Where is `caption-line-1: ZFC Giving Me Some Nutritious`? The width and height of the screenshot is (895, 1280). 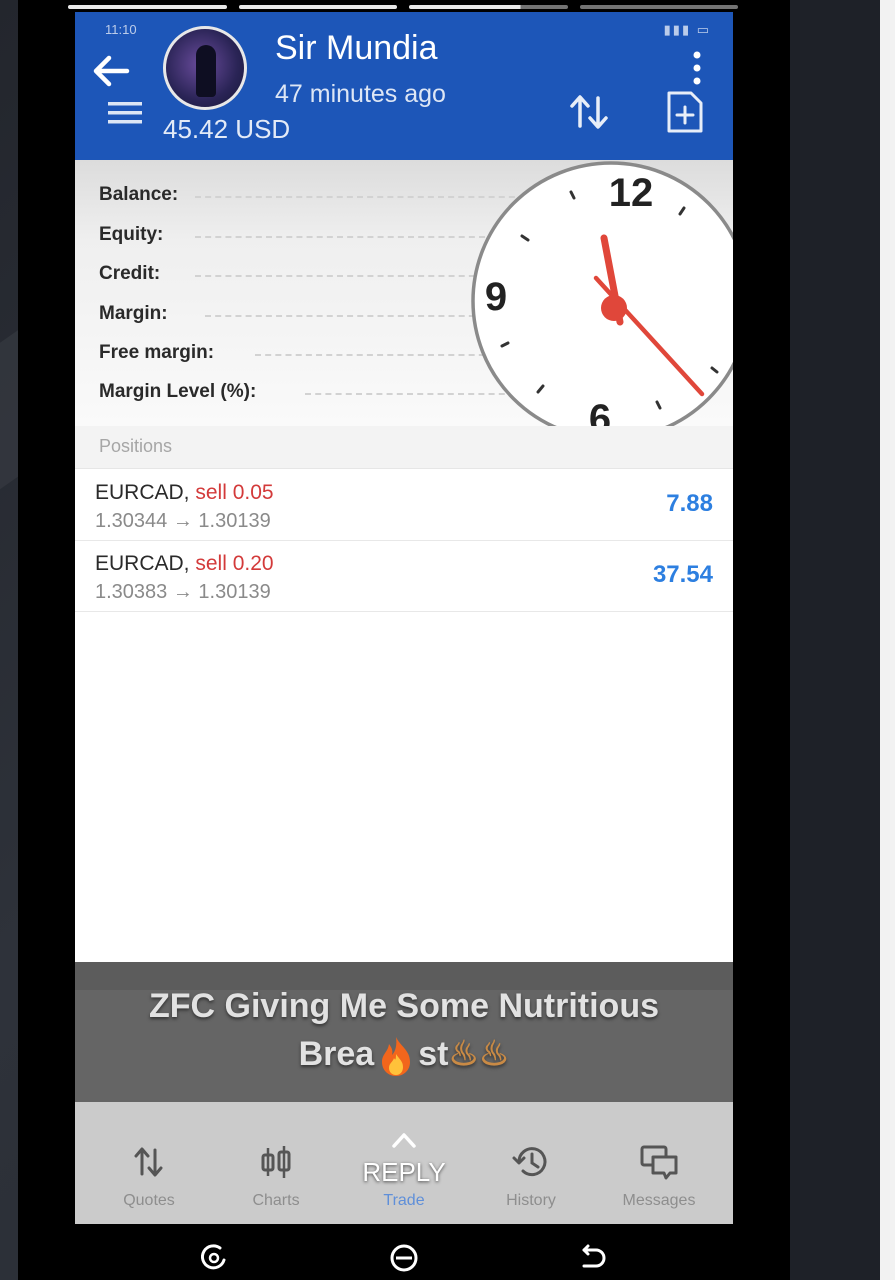
caption-line-1: ZFC Giving Me Some Nutritious is located at coordinates (404, 1006).